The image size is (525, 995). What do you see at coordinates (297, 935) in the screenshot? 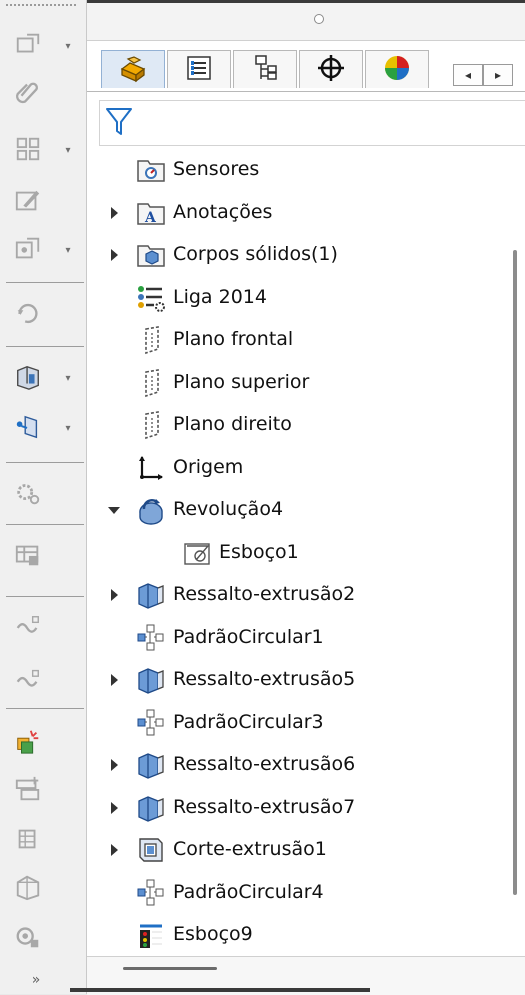
I see `tree-item: Esboço9` at bounding box center [297, 935].